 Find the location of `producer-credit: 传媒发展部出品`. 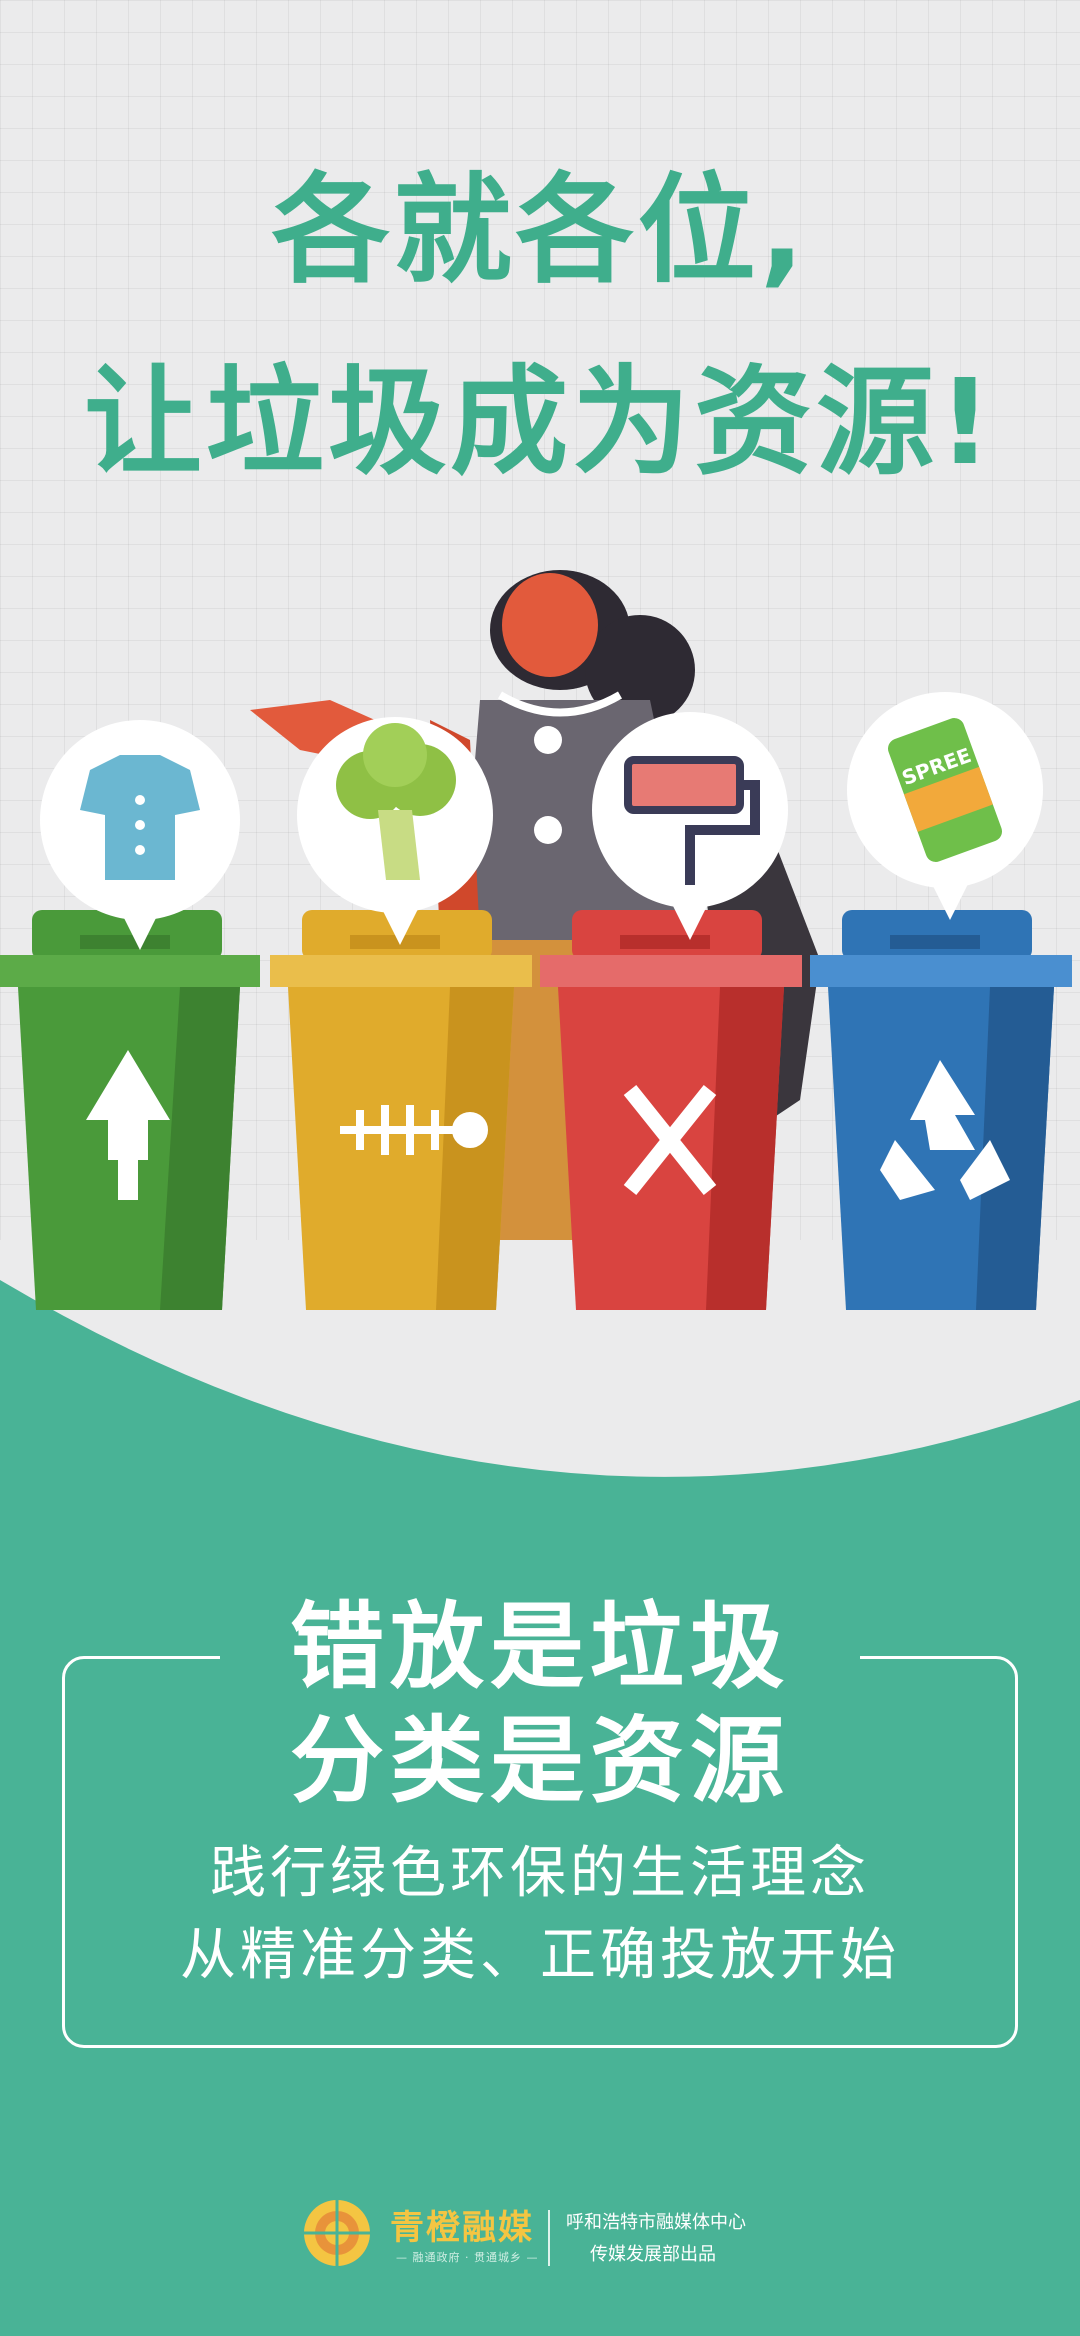

producer-credit: 传媒发展部出品 is located at coordinates (653, 2254).